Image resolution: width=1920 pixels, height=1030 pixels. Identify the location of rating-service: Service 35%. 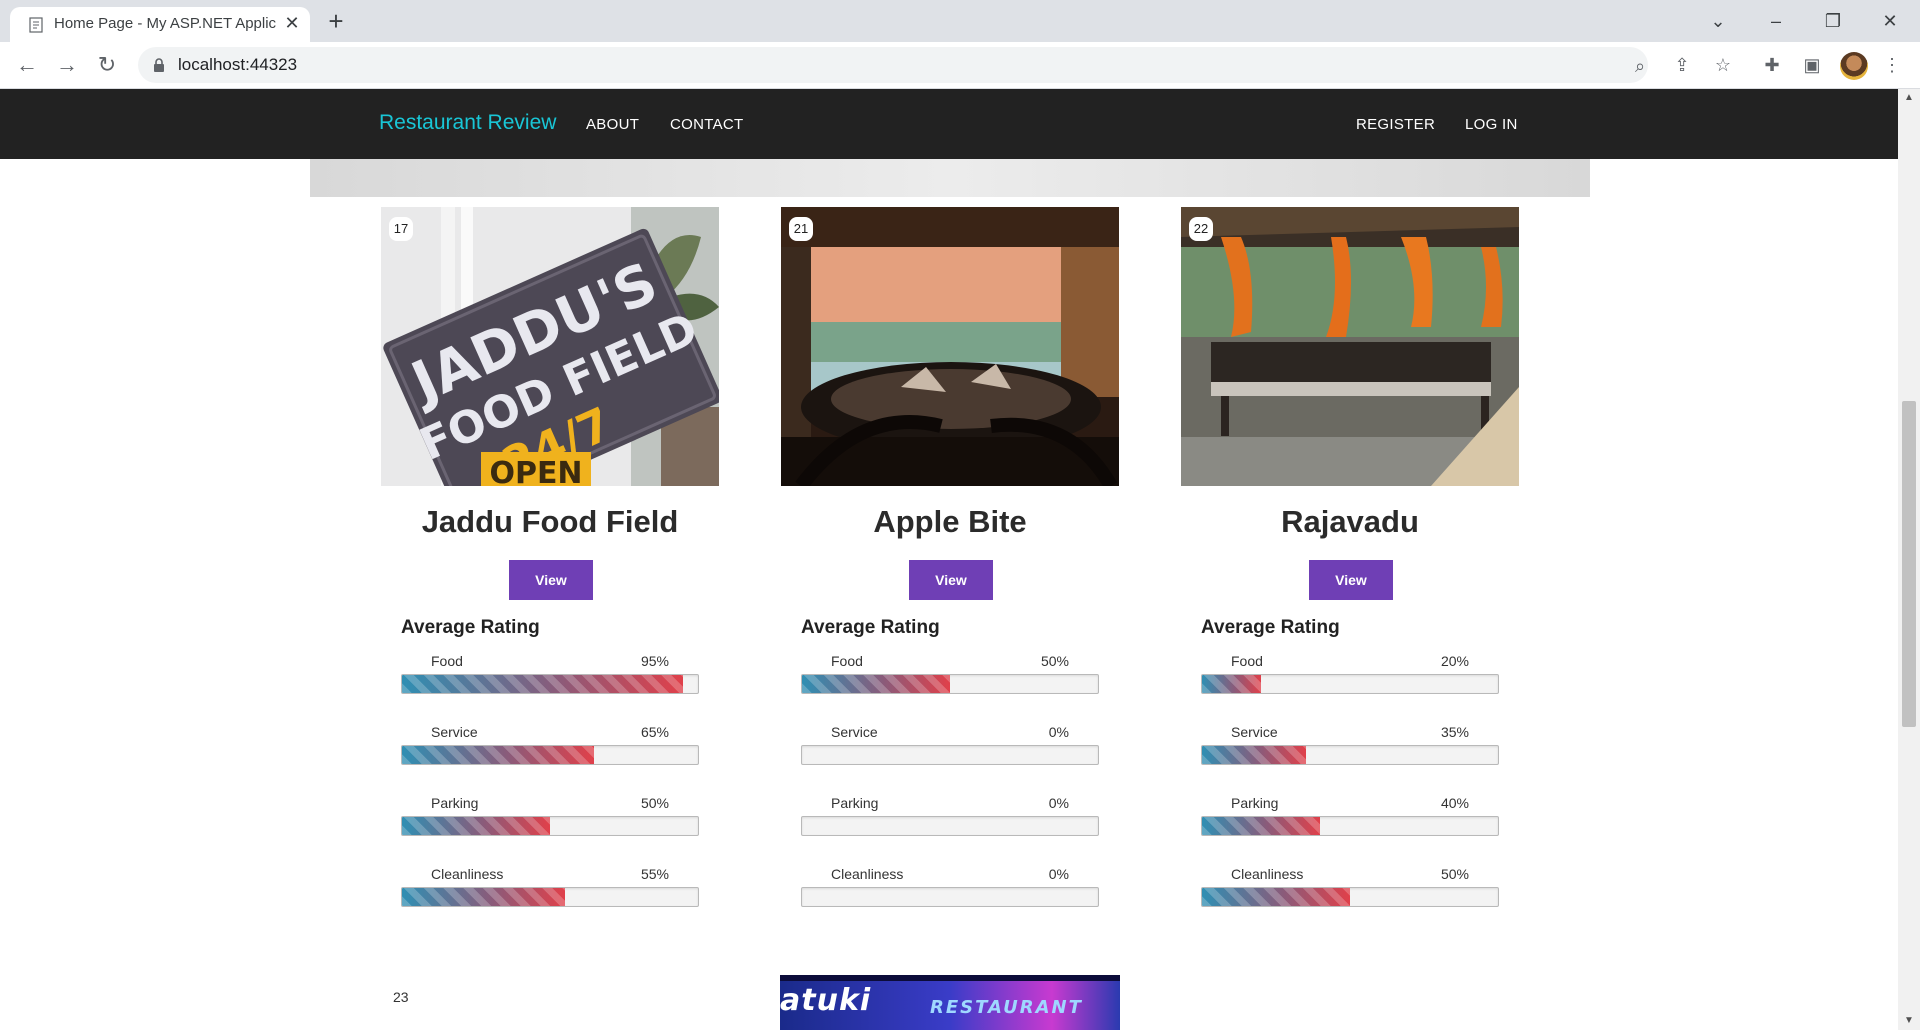
(1350, 752).